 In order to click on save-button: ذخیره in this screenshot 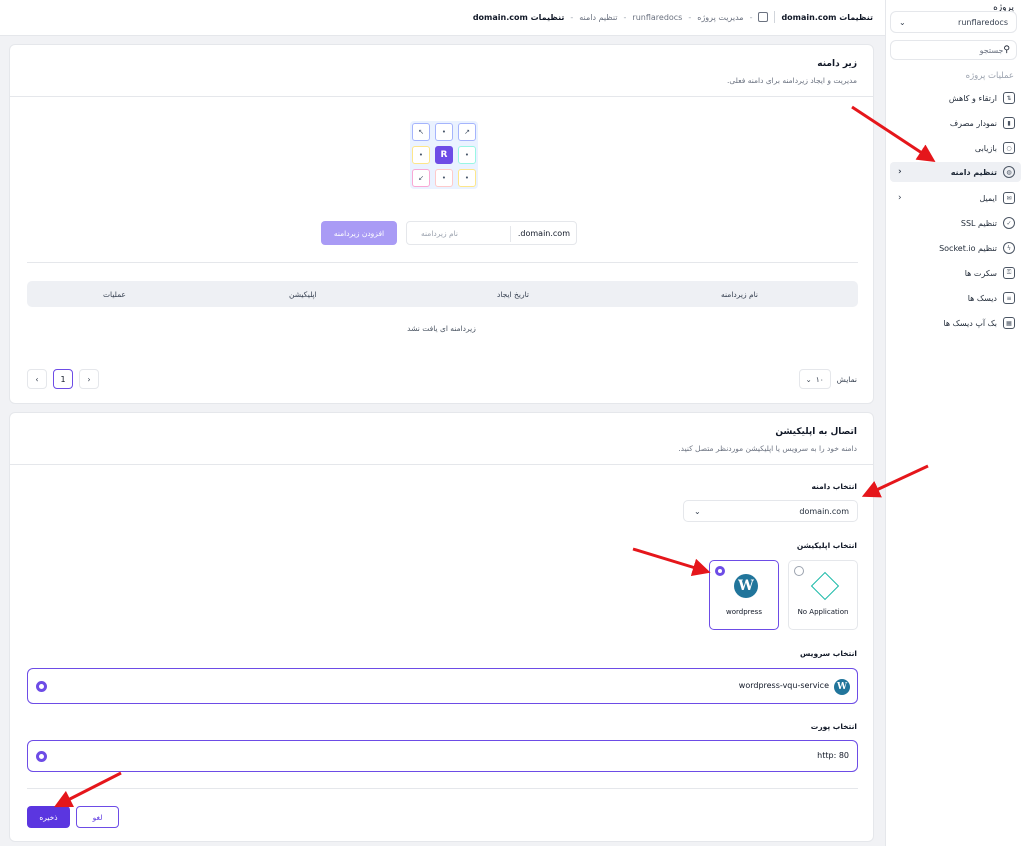, I will do `click(48, 817)`.